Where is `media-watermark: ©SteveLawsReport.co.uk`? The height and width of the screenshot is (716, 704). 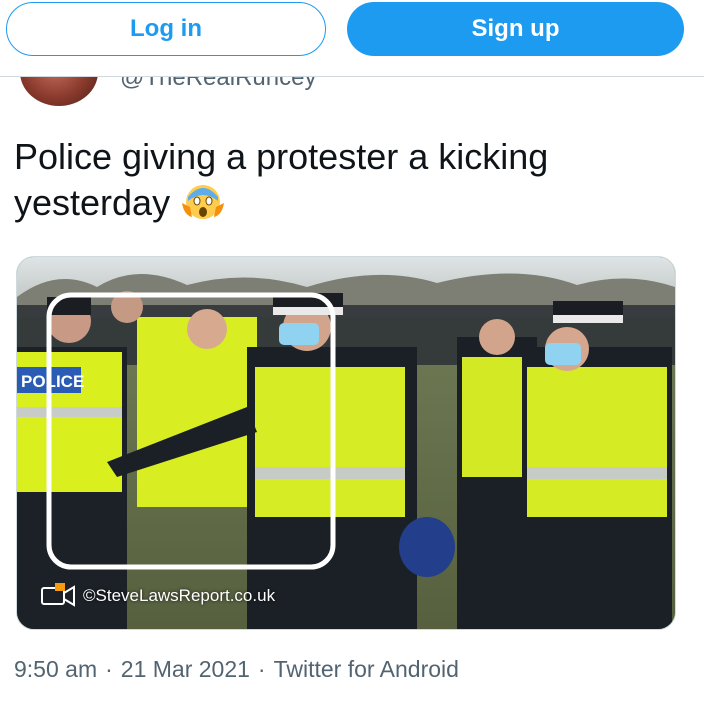 media-watermark: ©SteveLawsReport.co.uk is located at coordinates (158, 596).